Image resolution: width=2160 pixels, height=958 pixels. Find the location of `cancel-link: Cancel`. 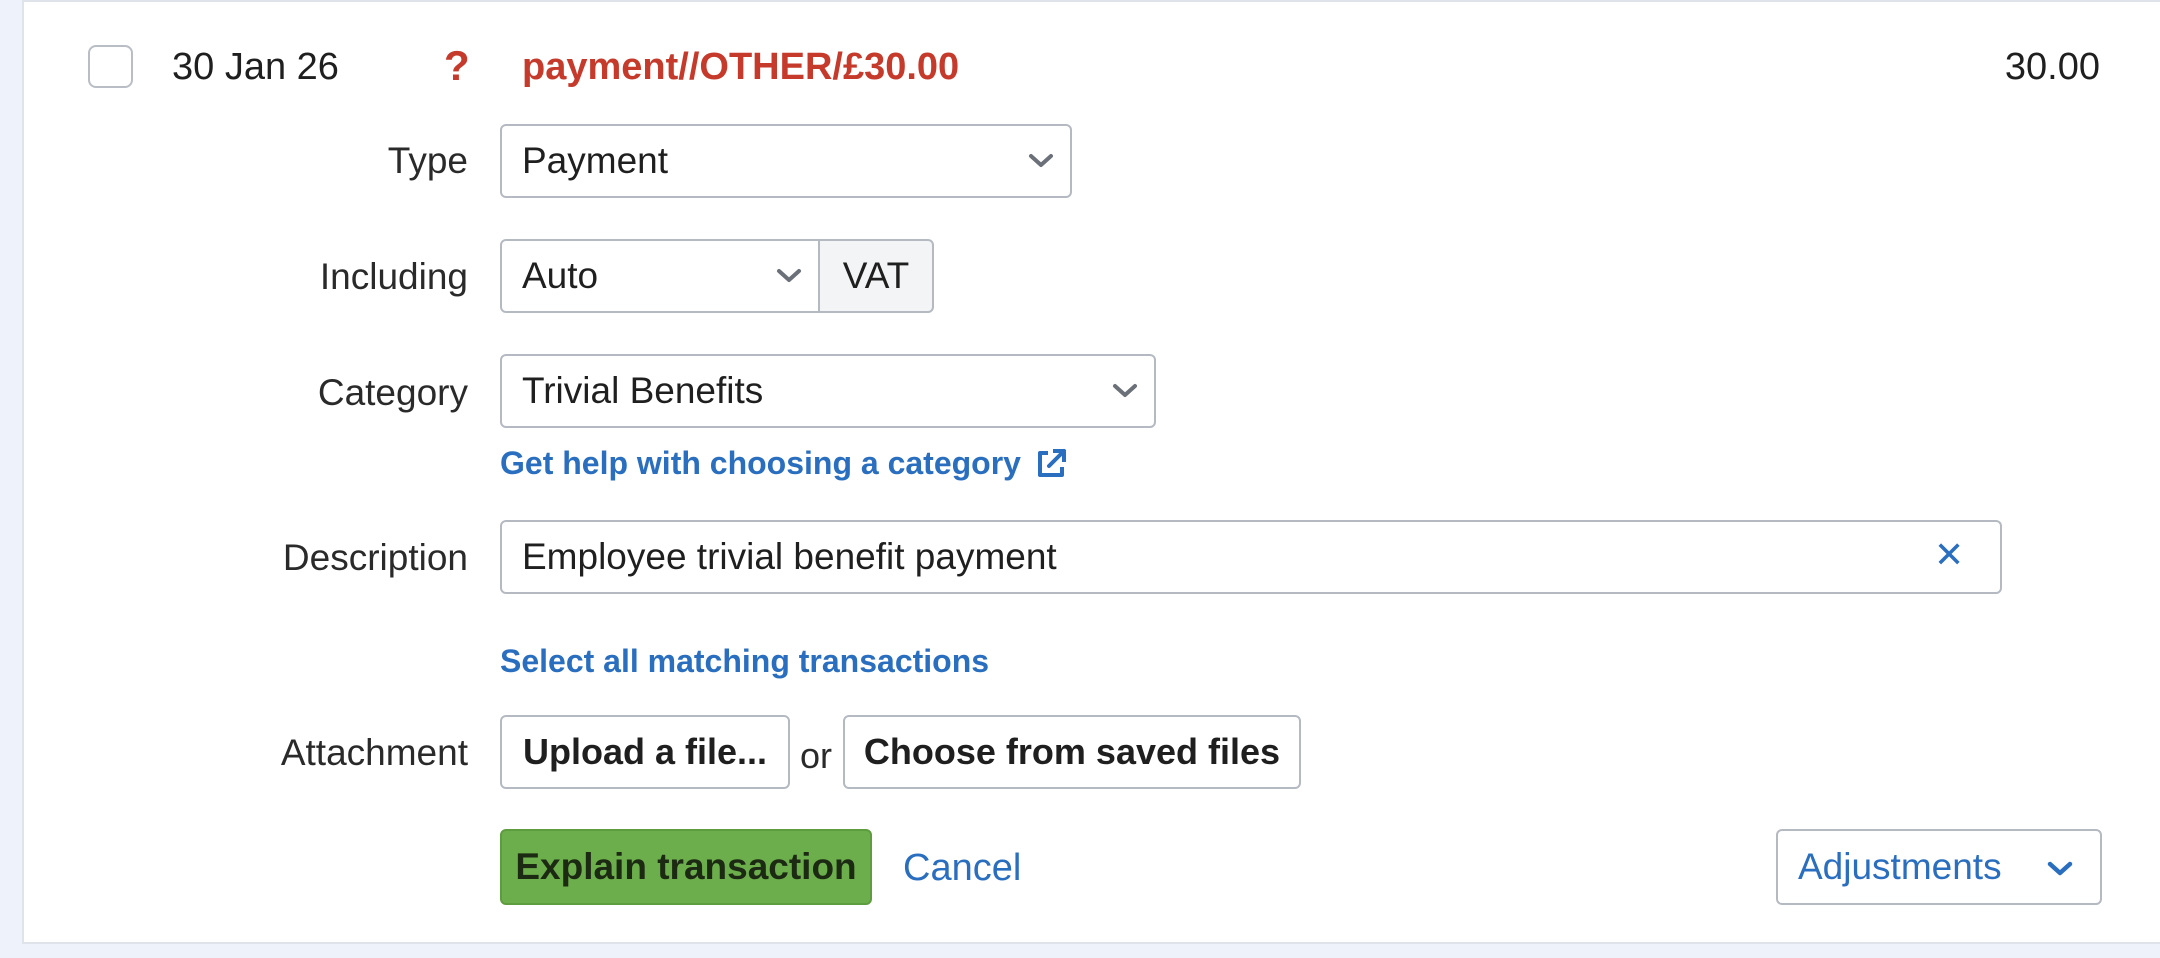

cancel-link: Cancel is located at coordinates (962, 868).